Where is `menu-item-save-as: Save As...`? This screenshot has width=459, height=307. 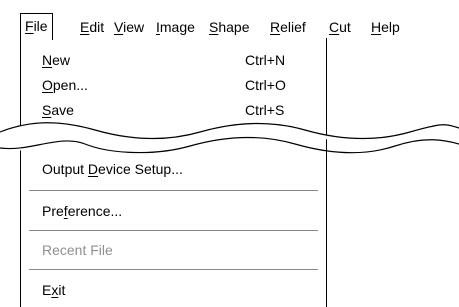 menu-item-save-as: Save As... is located at coordinates (173, 135).